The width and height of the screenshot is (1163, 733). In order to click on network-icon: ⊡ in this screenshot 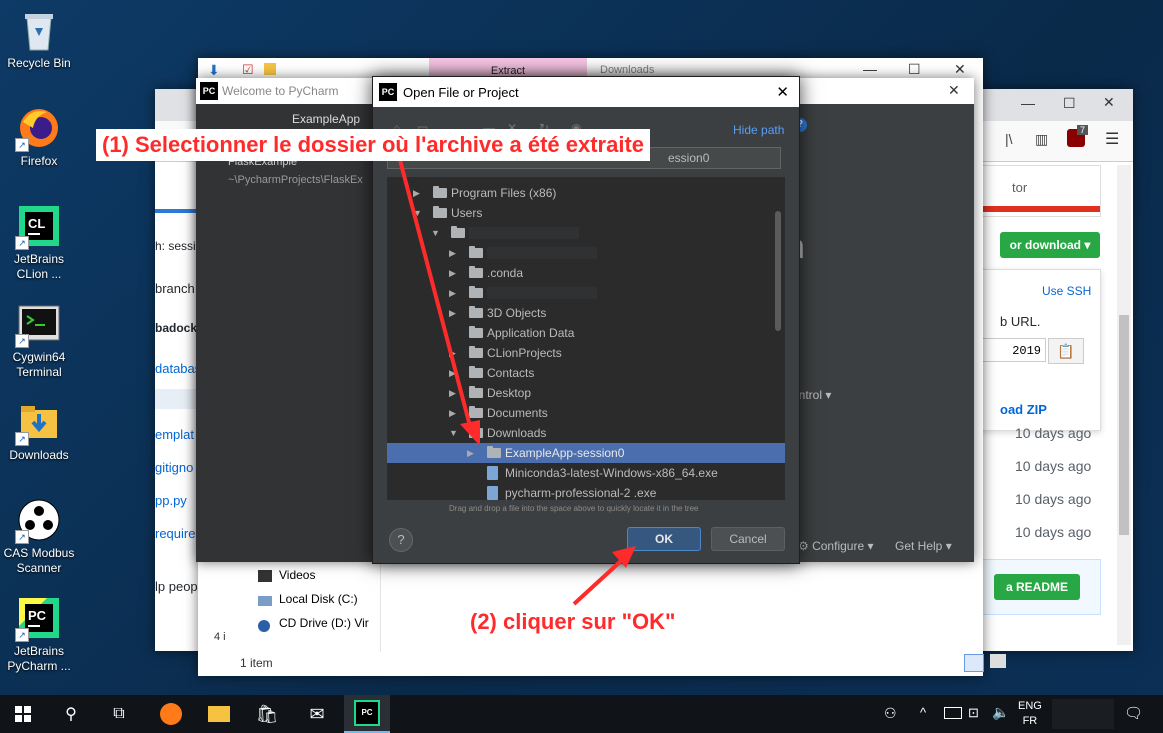, I will do `click(973, 713)`.